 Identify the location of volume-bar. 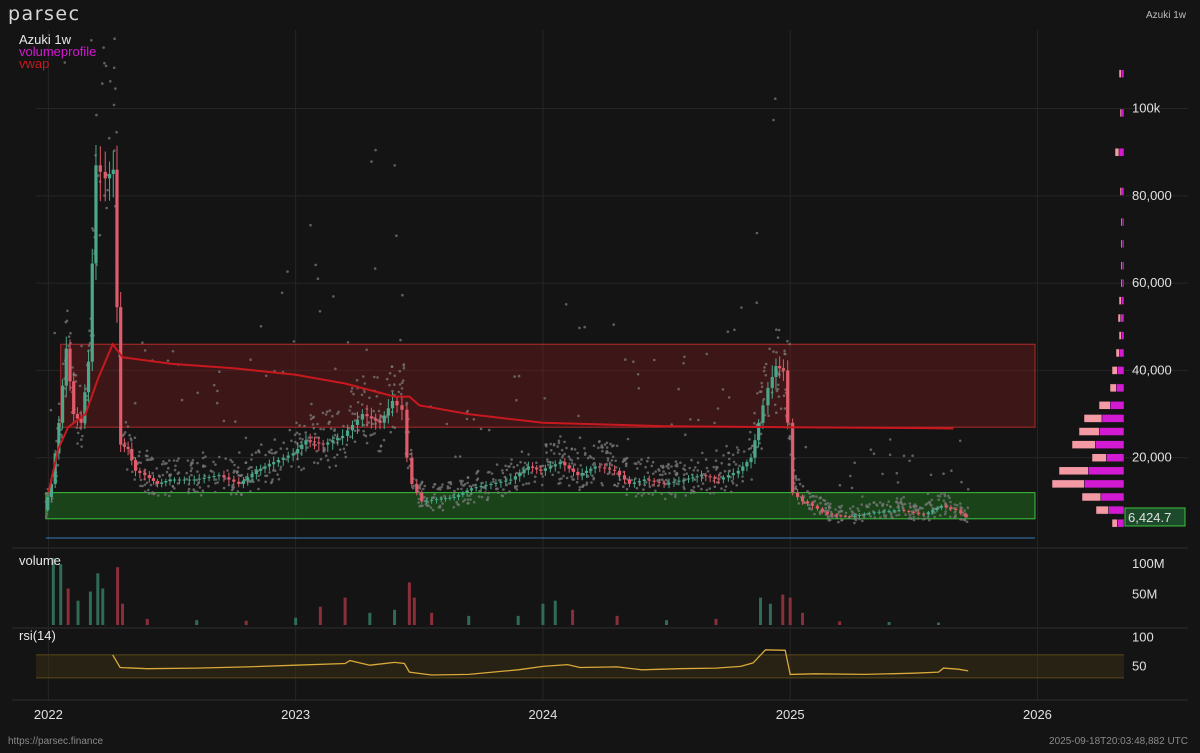
(840, 623).